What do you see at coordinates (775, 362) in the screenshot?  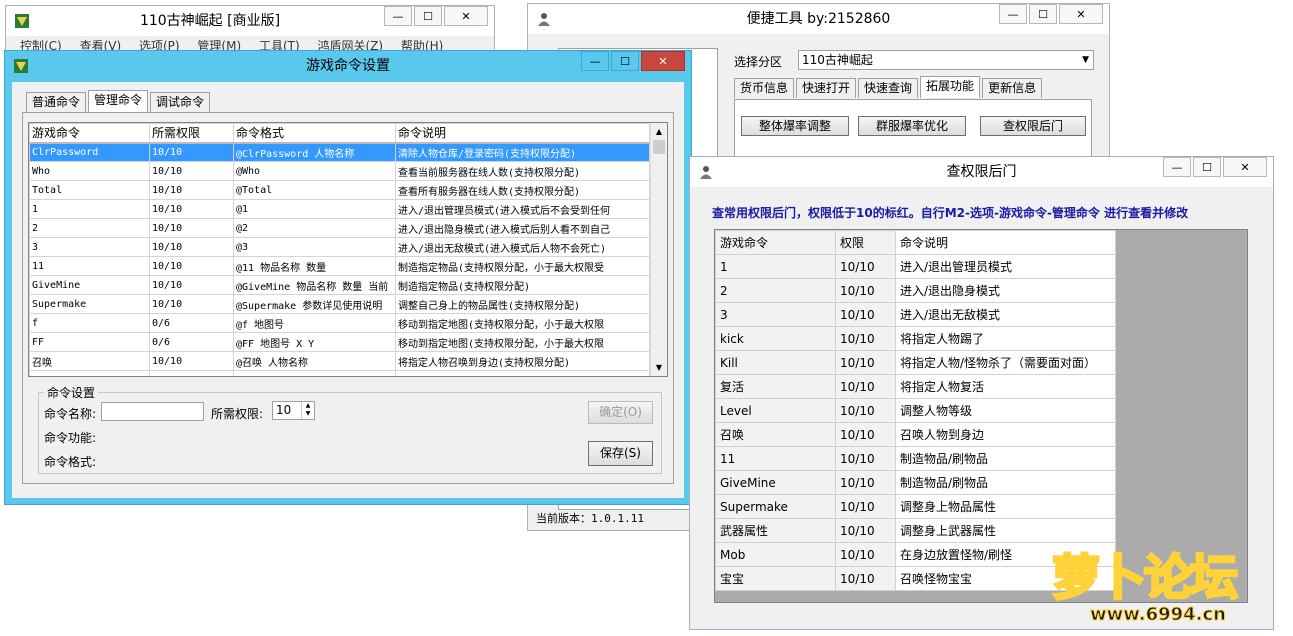 I see `table-cell: Kill` at bounding box center [775, 362].